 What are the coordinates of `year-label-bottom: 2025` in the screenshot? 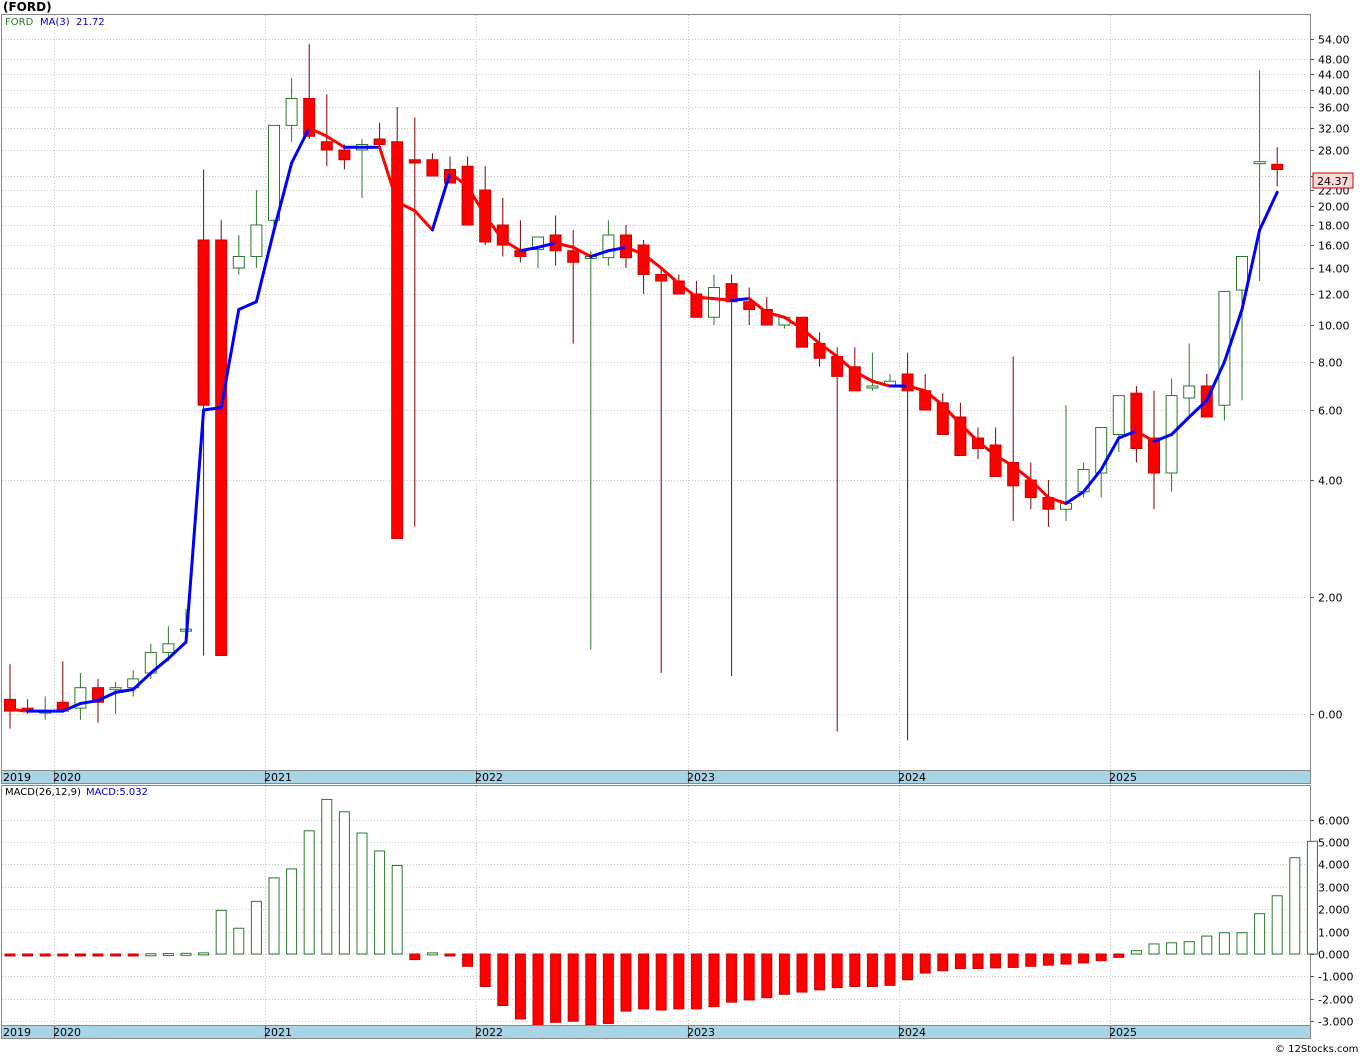 It's located at (1123, 1032).